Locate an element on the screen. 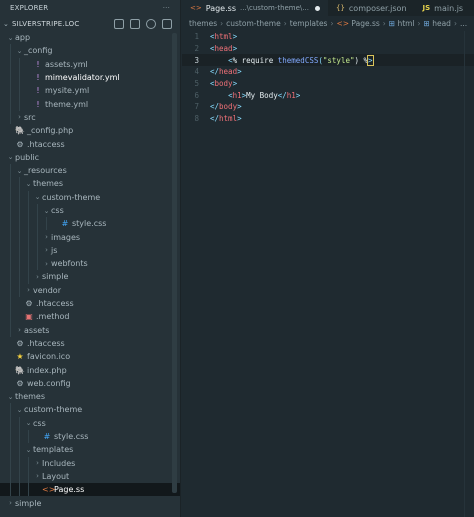 The image size is (474, 517). more-actions-icon: ··· is located at coordinates (166, 8).